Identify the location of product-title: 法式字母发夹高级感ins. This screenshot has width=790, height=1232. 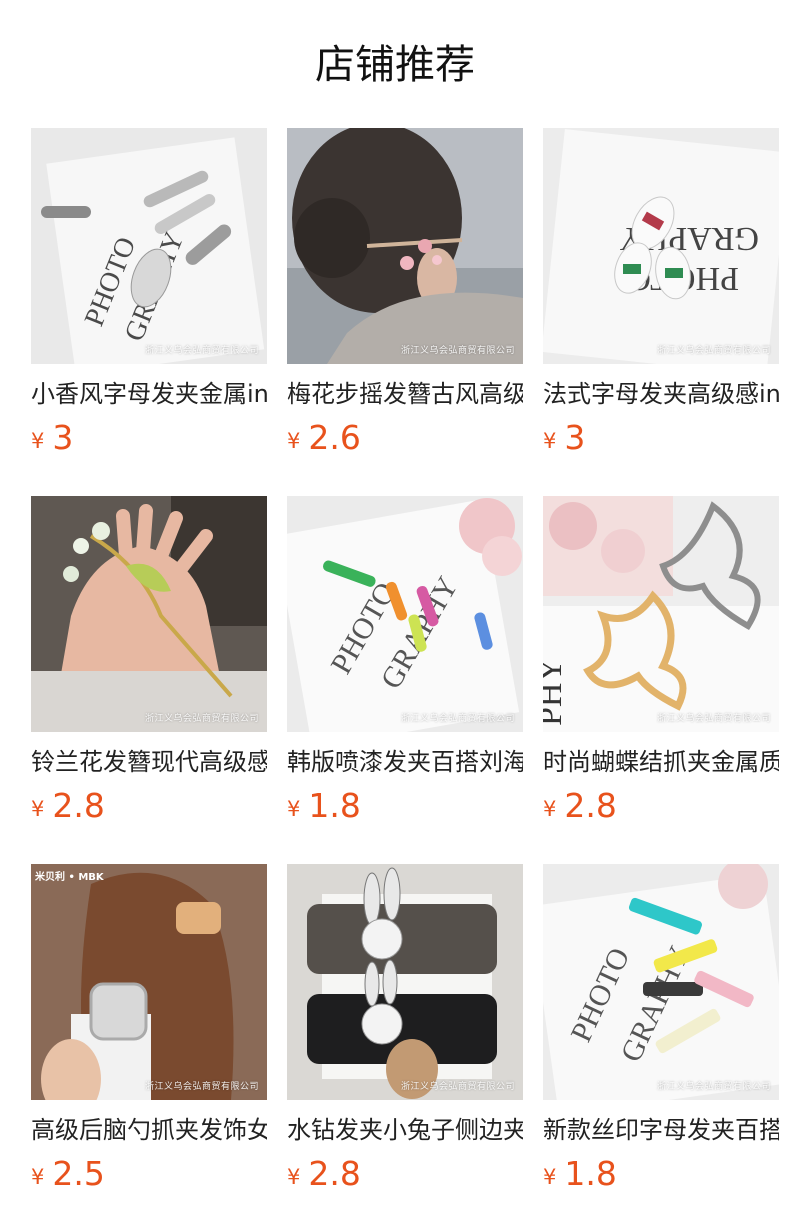
(661, 394).